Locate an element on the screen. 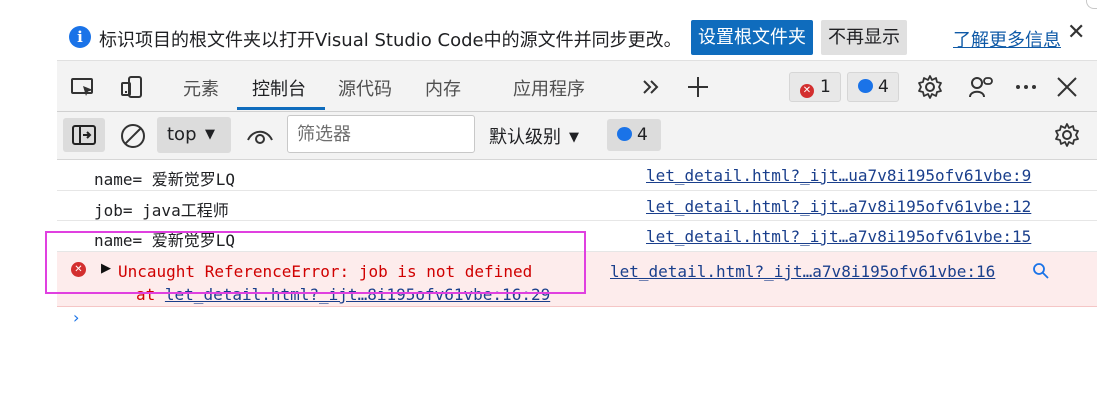 This screenshot has width=1097, height=403. issues-message-badge: 4 is located at coordinates (634, 135).